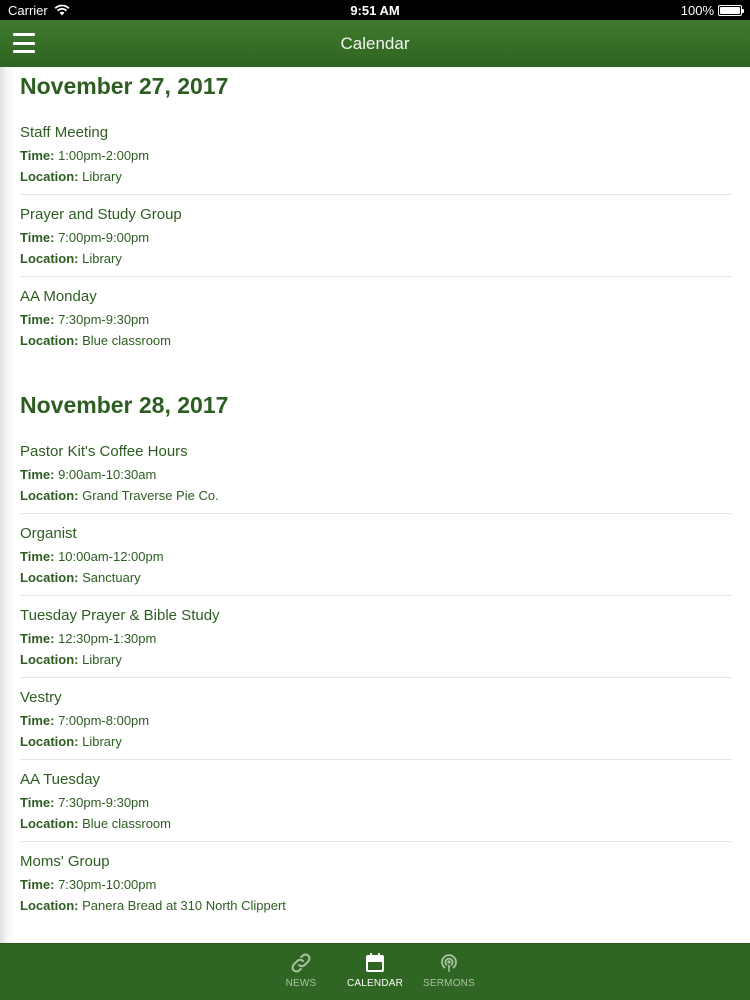 The image size is (750, 1000). Describe the element at coordinates (184, 905) in the screenshot. I see `location-value: Panera Bread at 310 North Clippert` at that location.